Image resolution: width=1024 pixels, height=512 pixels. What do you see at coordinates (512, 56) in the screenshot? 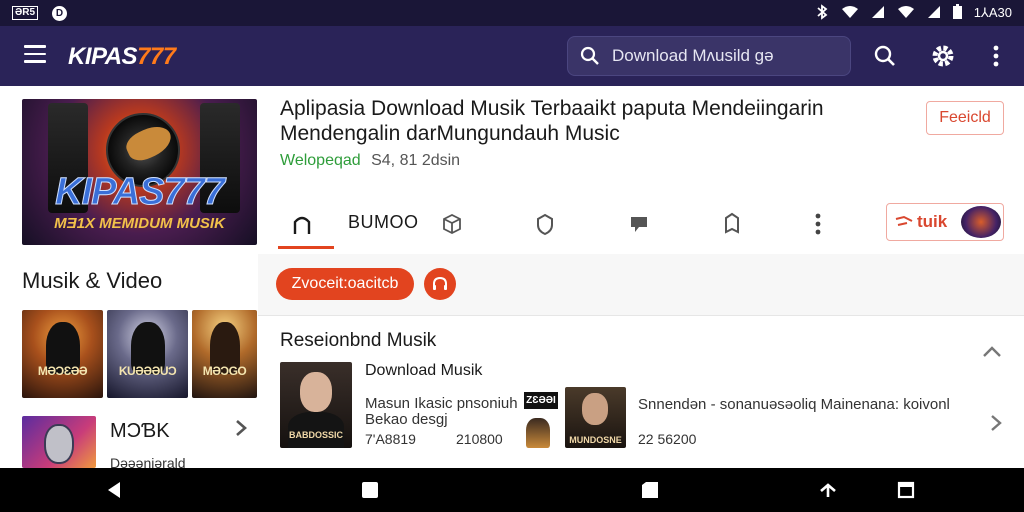
I see `app-bar: KIPAS777 Download Mʌusild gə` at bounding box center [512, 56].